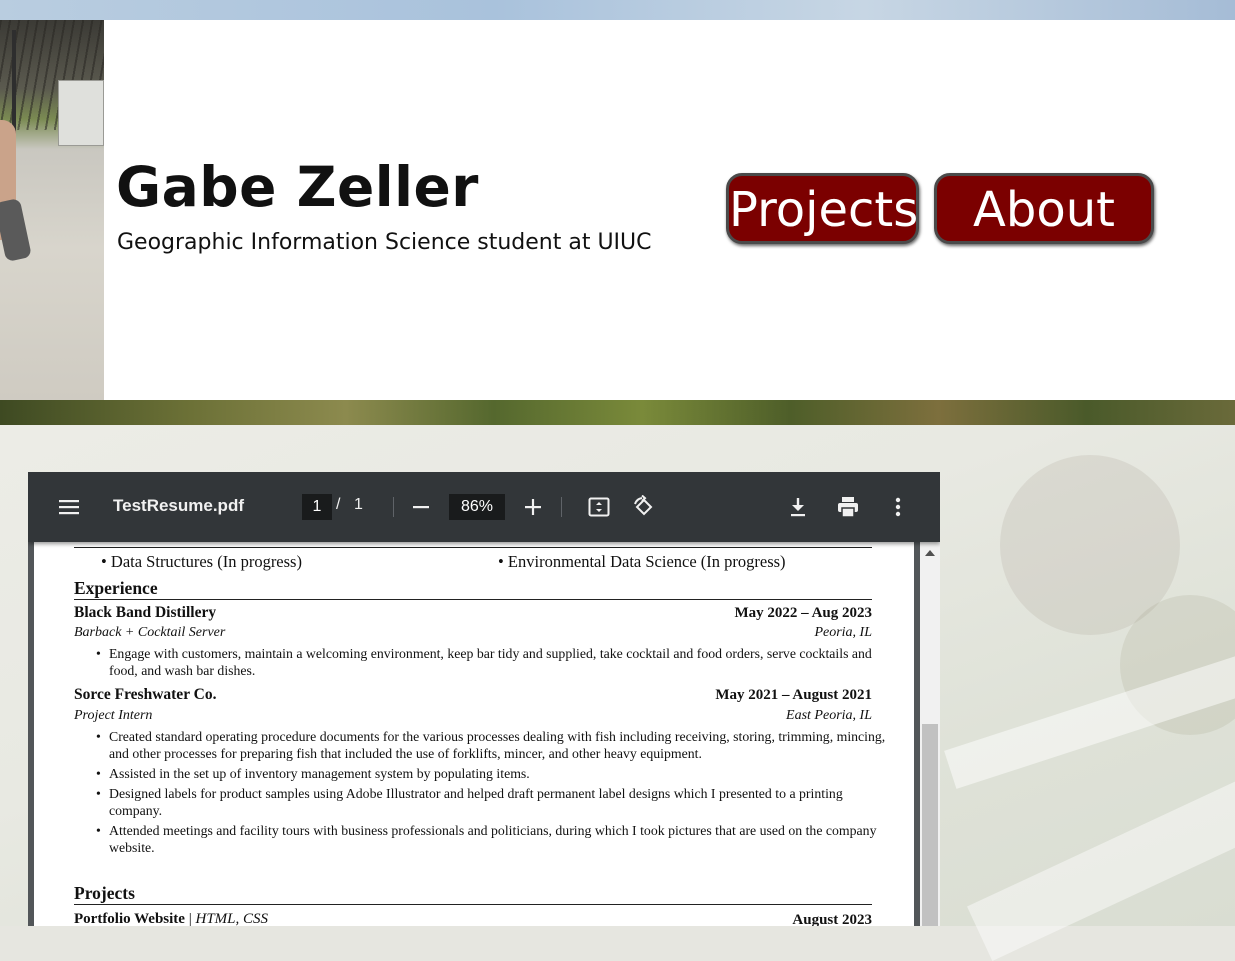 The height and width of the screenshot is (961, 1235). I want to click on scroll-thumb, so click(930, 825).